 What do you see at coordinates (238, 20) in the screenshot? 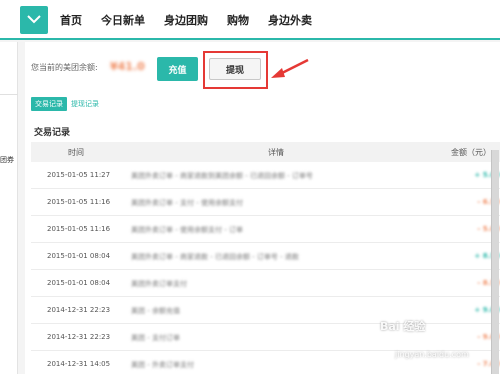
I see `nav-shopping: 购物` at bounding box center [238, 20].